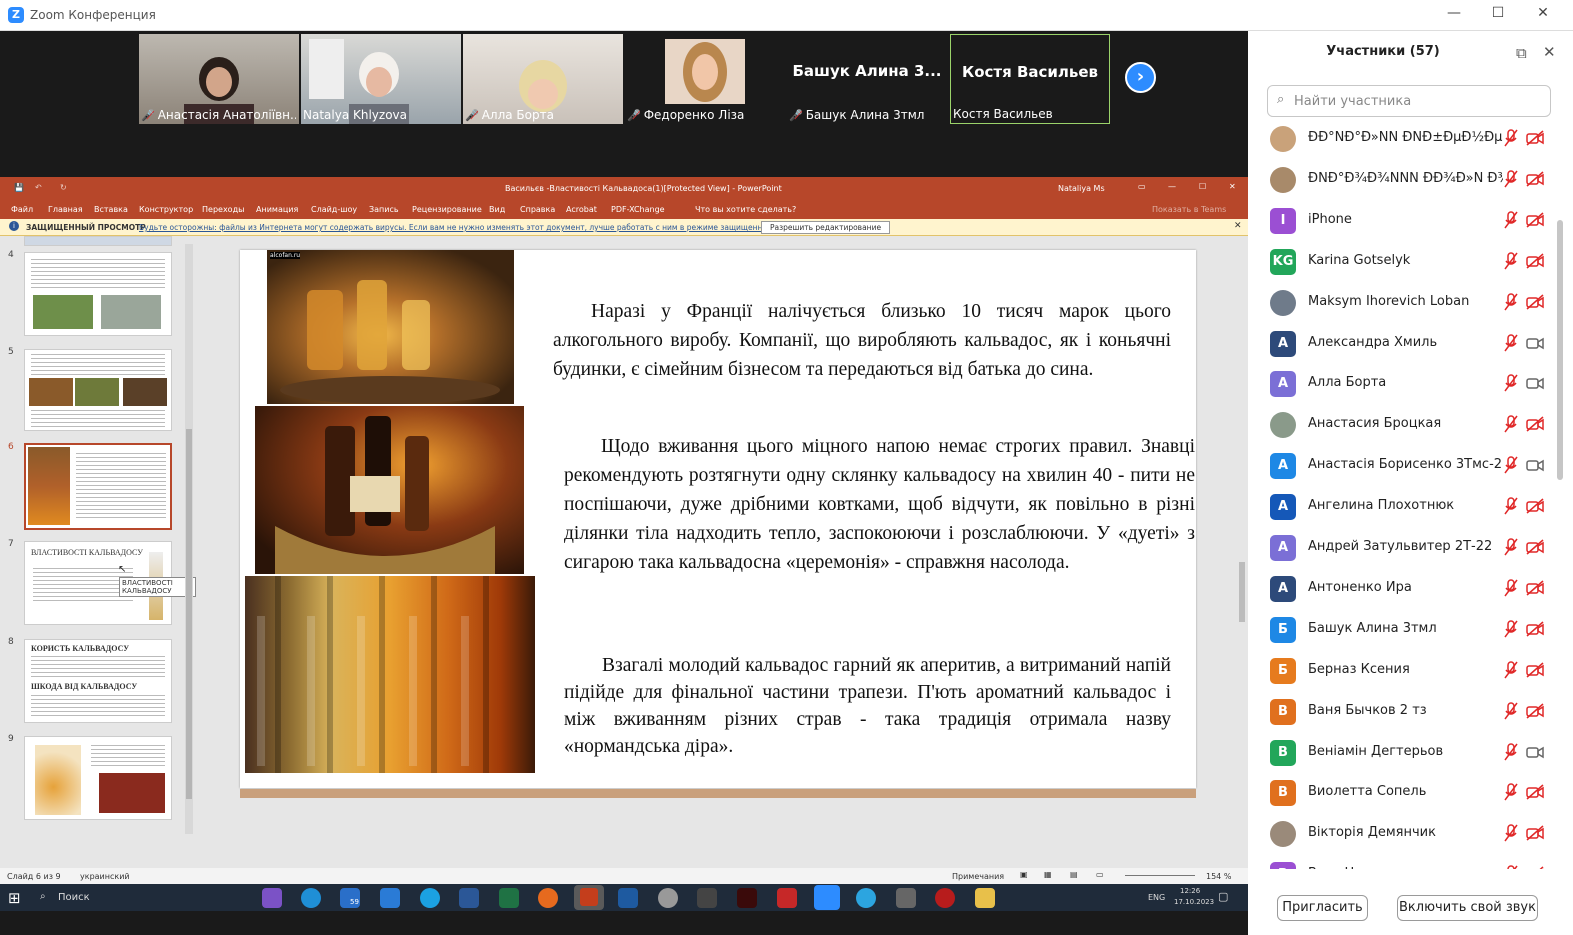 Image resolution: width=1573 pixels, height=935 pixels. I want to click on slide-scrollbar, so click(1242, 537).